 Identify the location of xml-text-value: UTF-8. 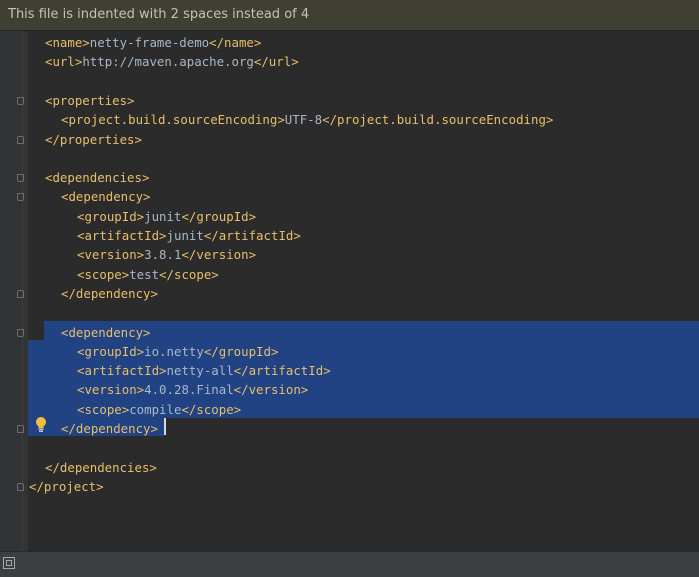
(303, 120).